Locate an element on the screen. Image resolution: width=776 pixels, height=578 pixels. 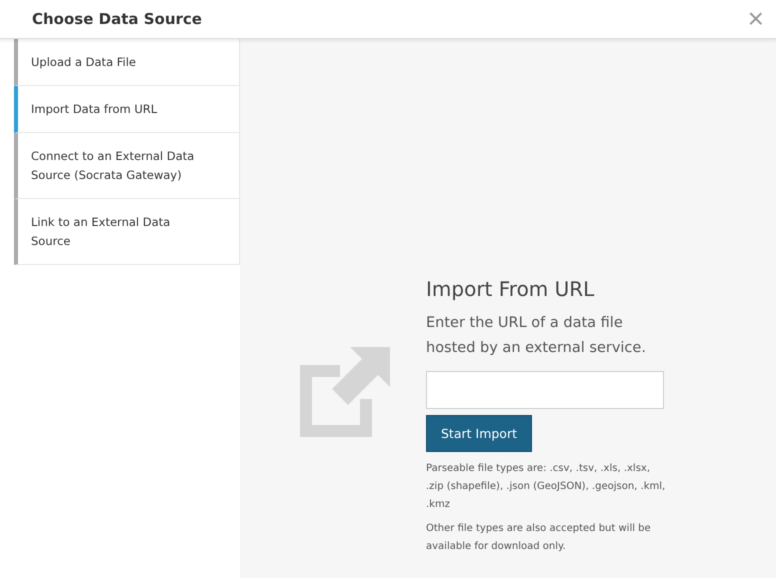
instructions: Enter the URL of a data file hosted by an external service. is located at coordinates (536, 336).